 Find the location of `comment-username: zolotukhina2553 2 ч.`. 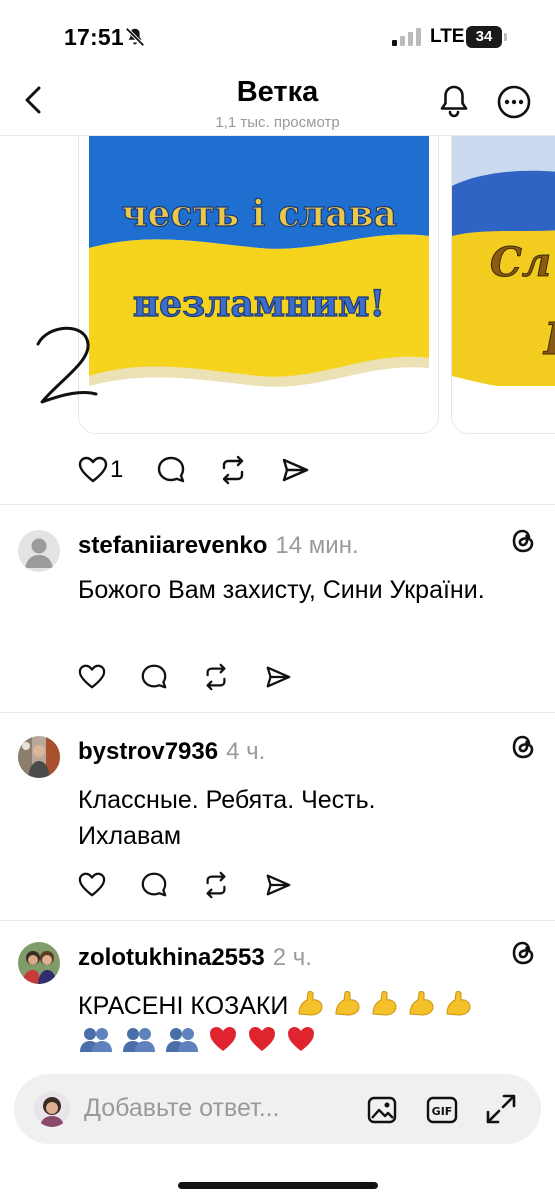

comment-username: zolotukhina2553 2 ч. is located at coordinates (195, 958).